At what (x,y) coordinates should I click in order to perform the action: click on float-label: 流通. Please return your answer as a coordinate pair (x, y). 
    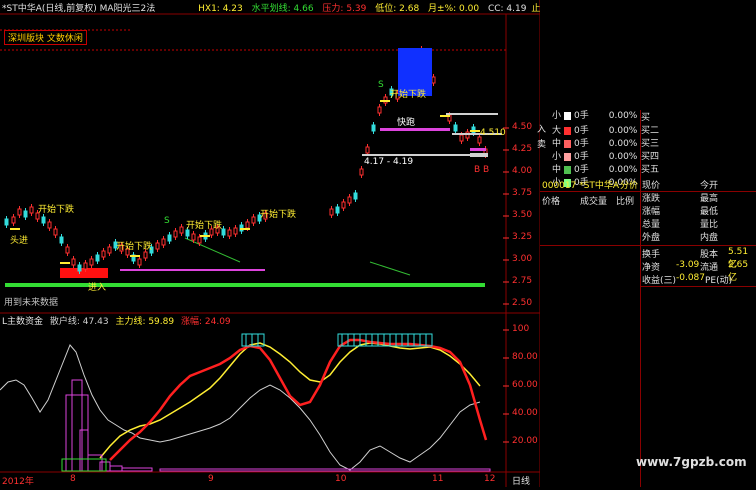
    Looking at the image, I should click on (709, 268).